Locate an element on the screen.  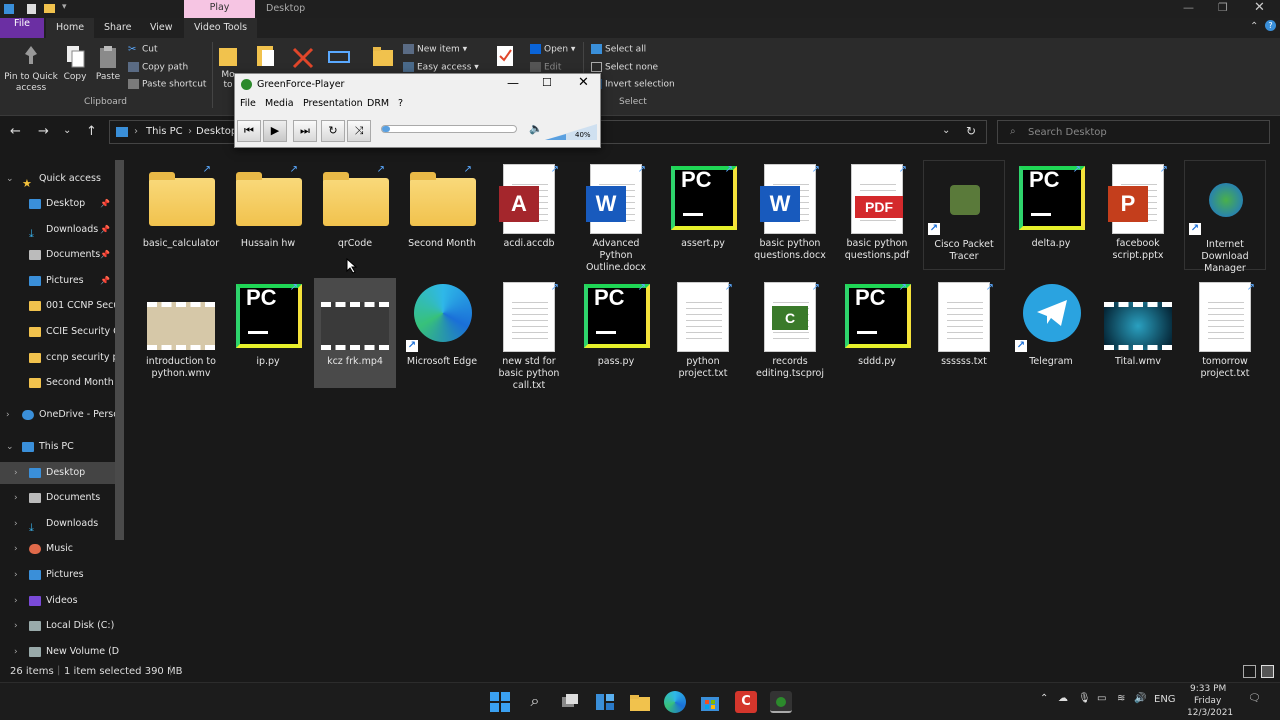
player-close-icon: ✕ is located at coordinates (583, 82).